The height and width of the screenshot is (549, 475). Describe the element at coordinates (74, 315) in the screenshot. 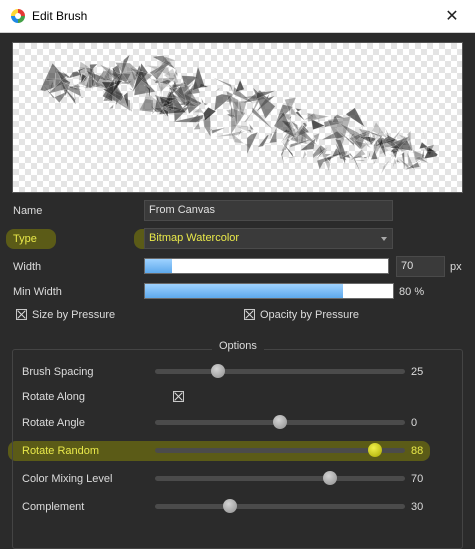

I see `size-by-pressure-label: Size by Pressure` at that location.